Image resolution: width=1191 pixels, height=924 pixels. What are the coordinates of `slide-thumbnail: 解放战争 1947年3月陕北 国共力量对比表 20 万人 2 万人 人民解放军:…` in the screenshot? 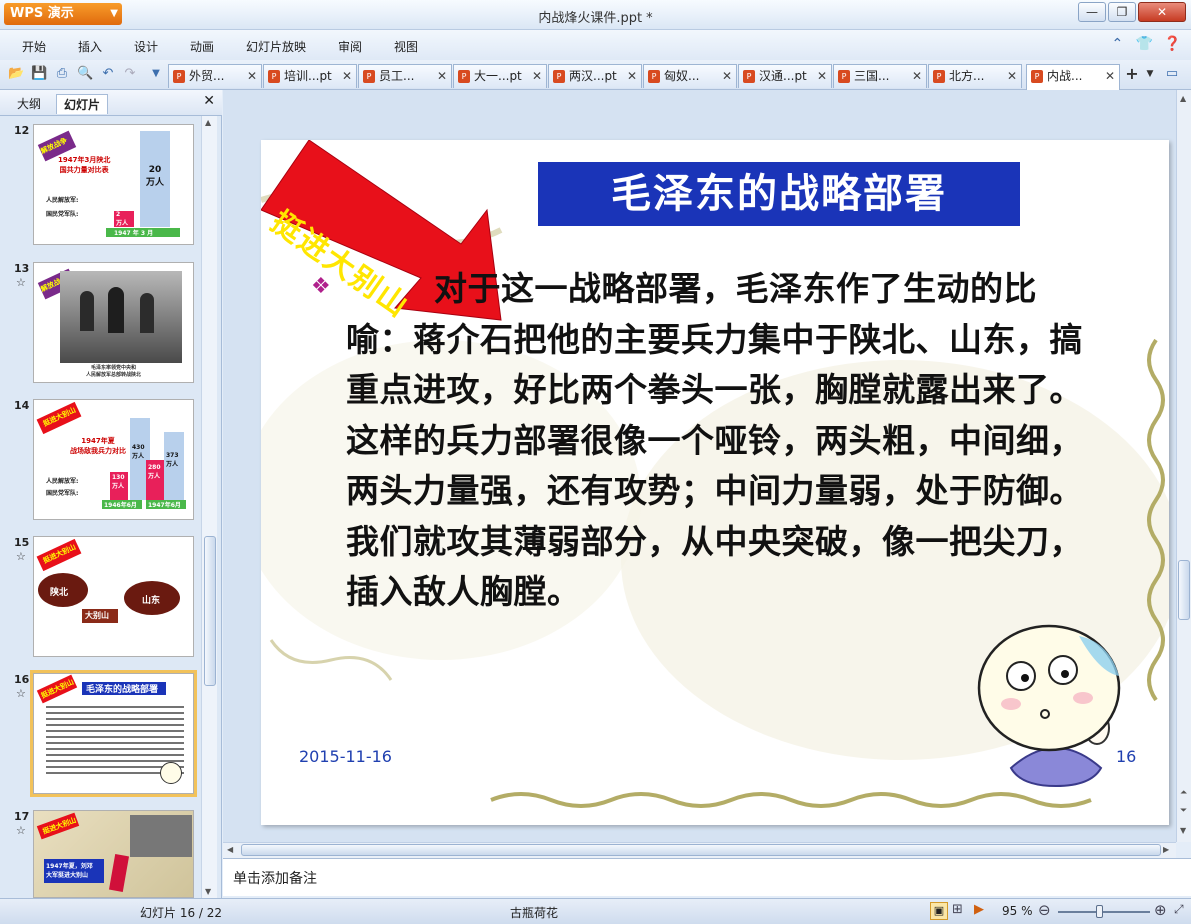 It's located at (113, 184).